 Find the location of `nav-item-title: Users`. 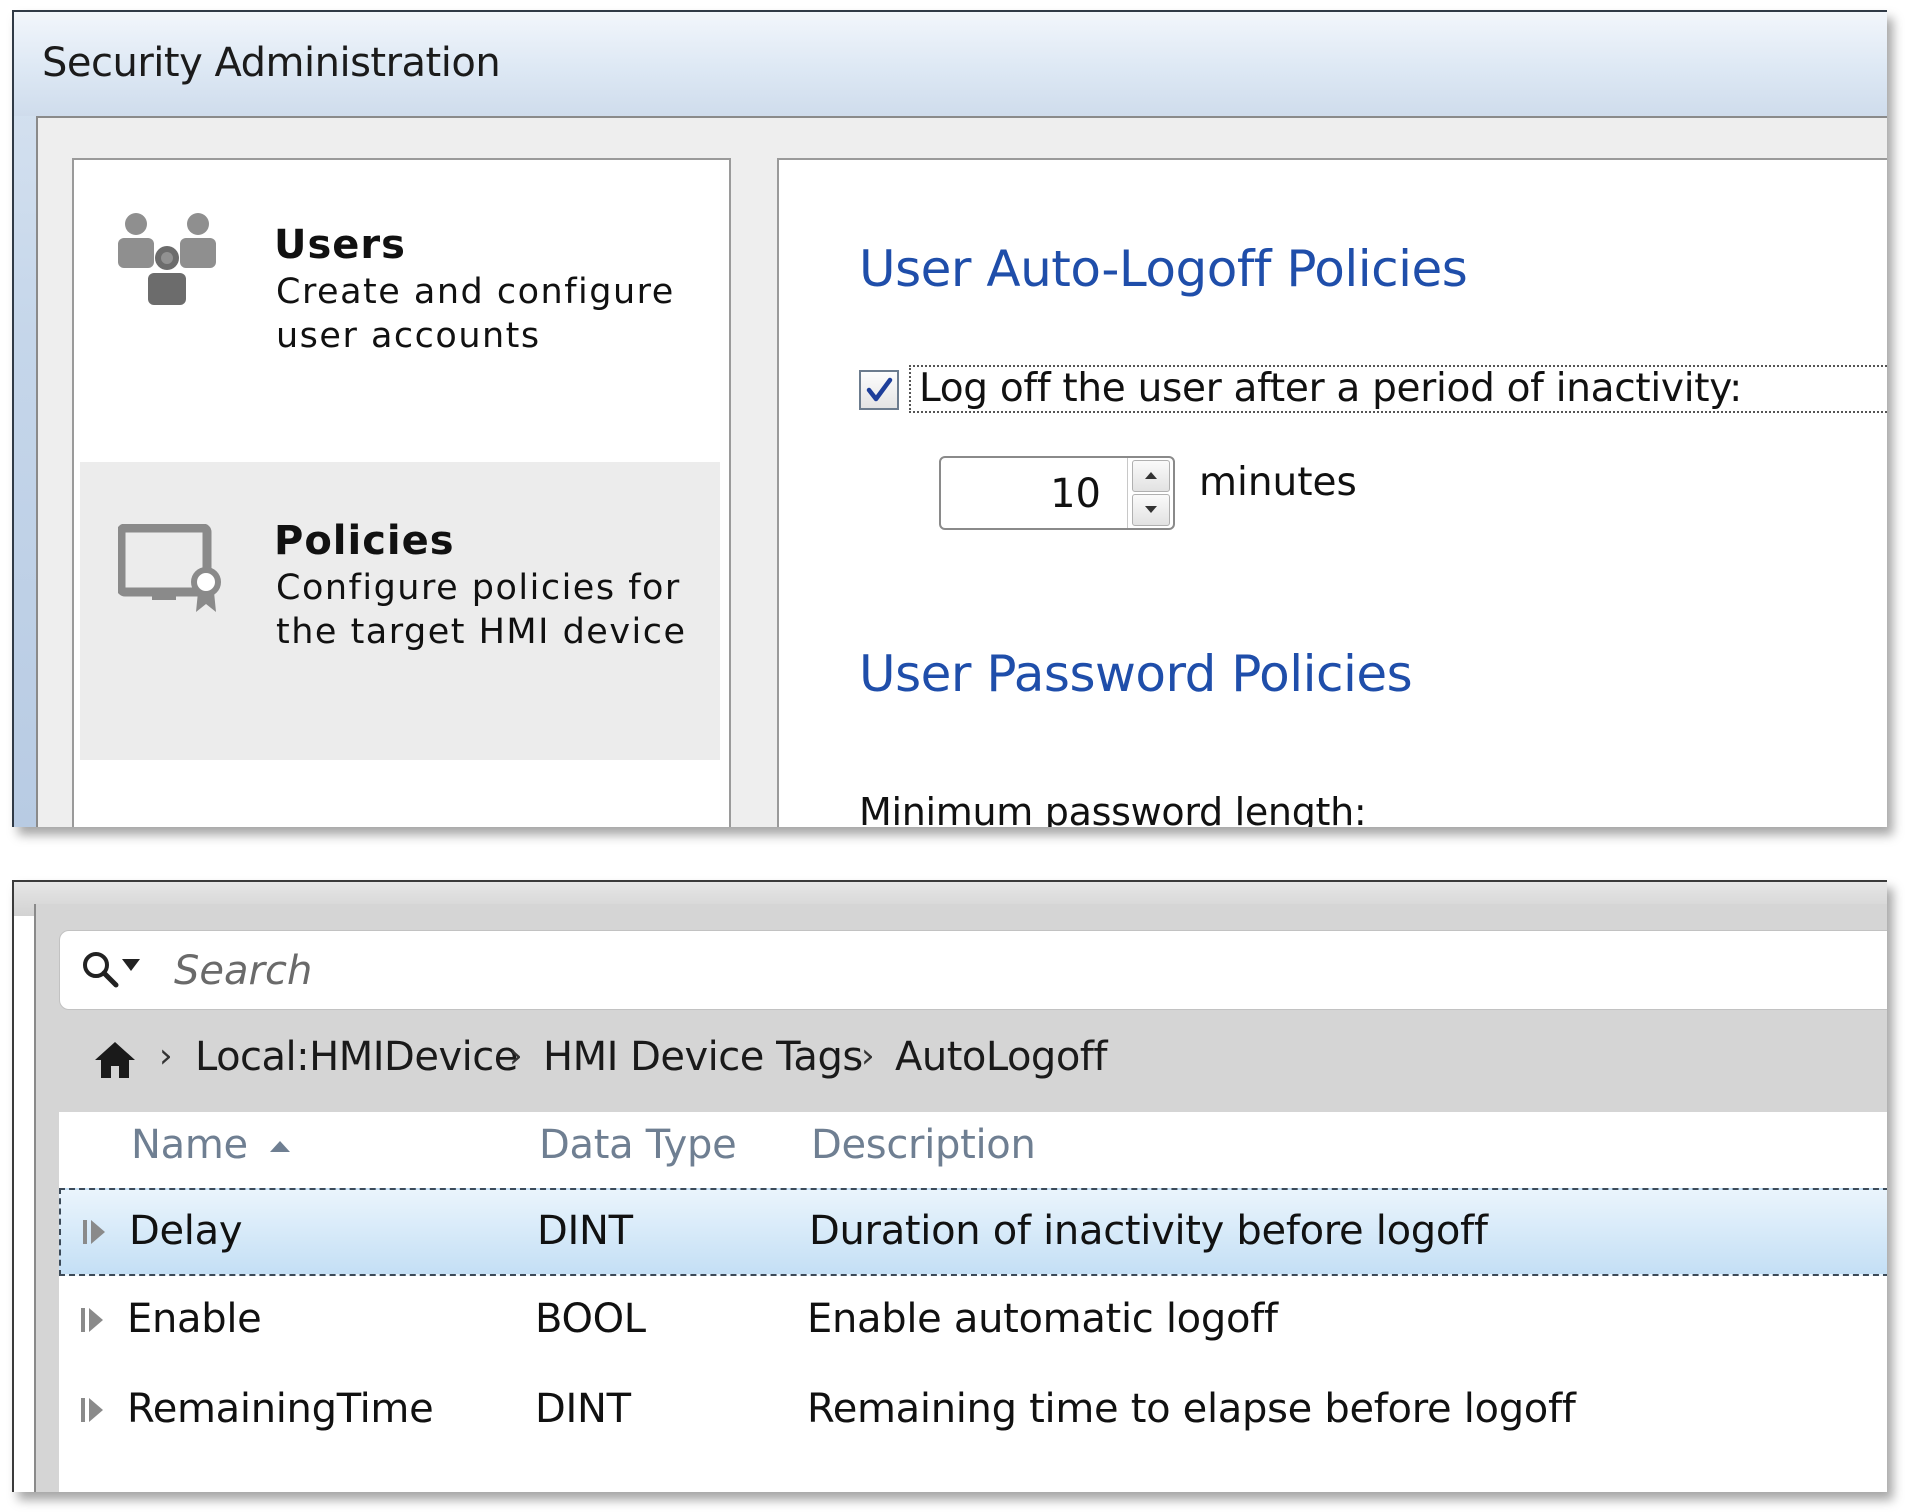

nav-item-title: Users is located at coordinates (340, 245).